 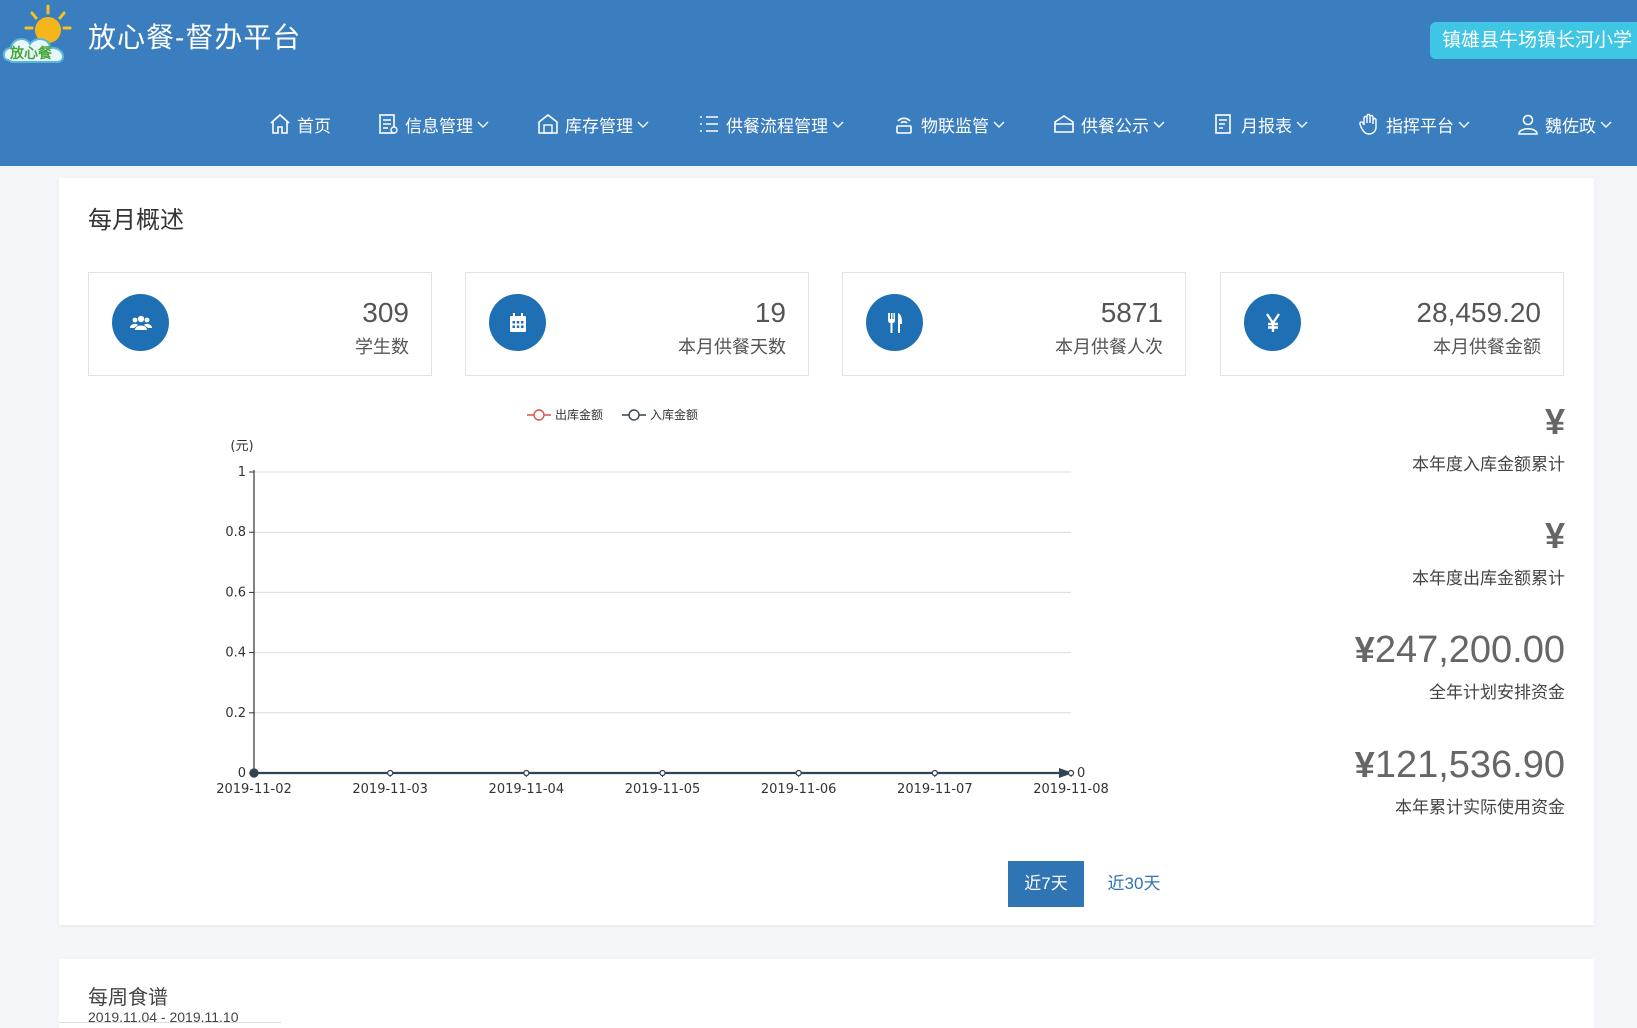 What do you see at coordinates (599, 126) in the screenshot?
I see `nav-label: 库存管理` at bounding box center [599, 126].